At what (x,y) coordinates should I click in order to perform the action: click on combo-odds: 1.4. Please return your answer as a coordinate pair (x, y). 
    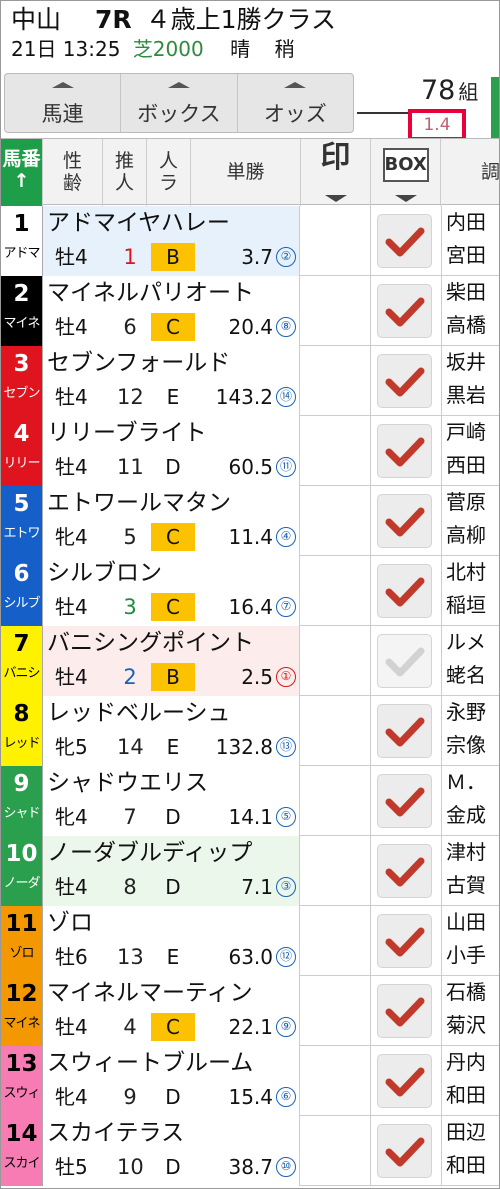
    Looking at the image, I should click on (437, 125).